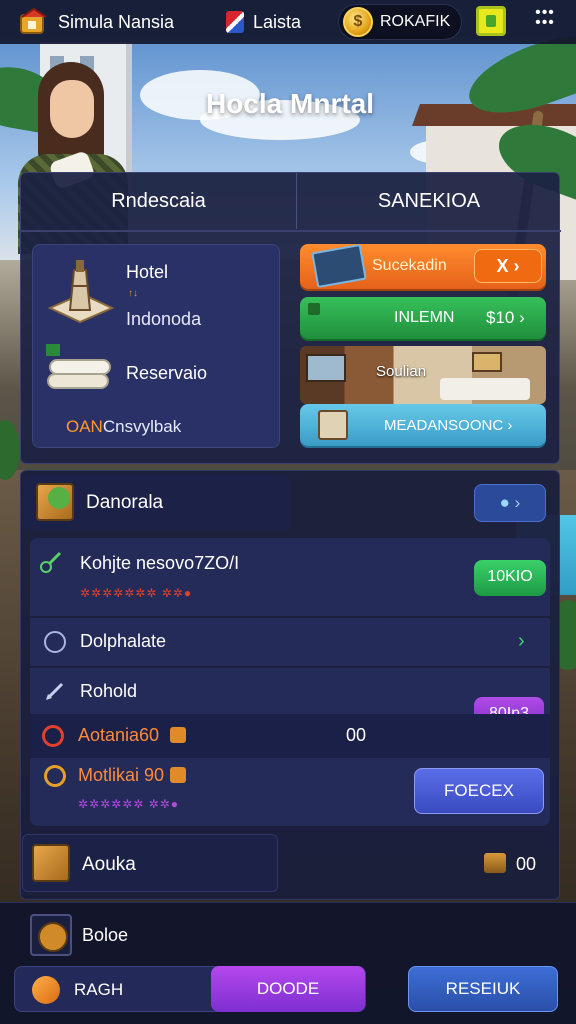 The width and height of the screenshot is (576, 1024). I want to click on list-header-button: ● ›, so click(510, 503).